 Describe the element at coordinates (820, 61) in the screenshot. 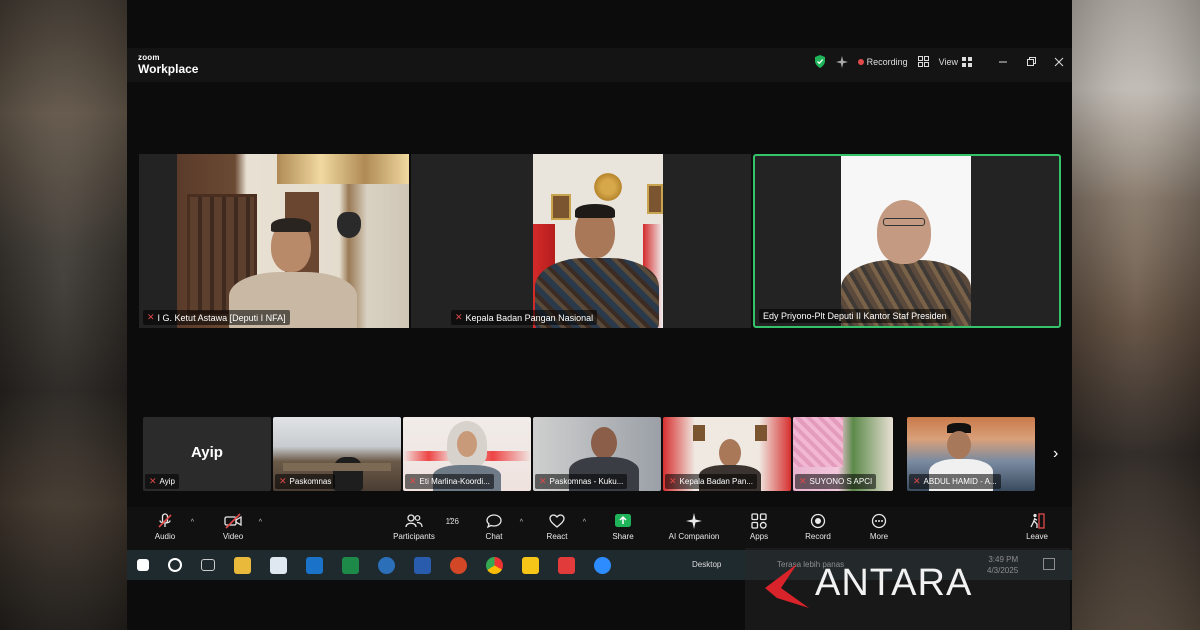

I see `security-shield-icon` at that location.